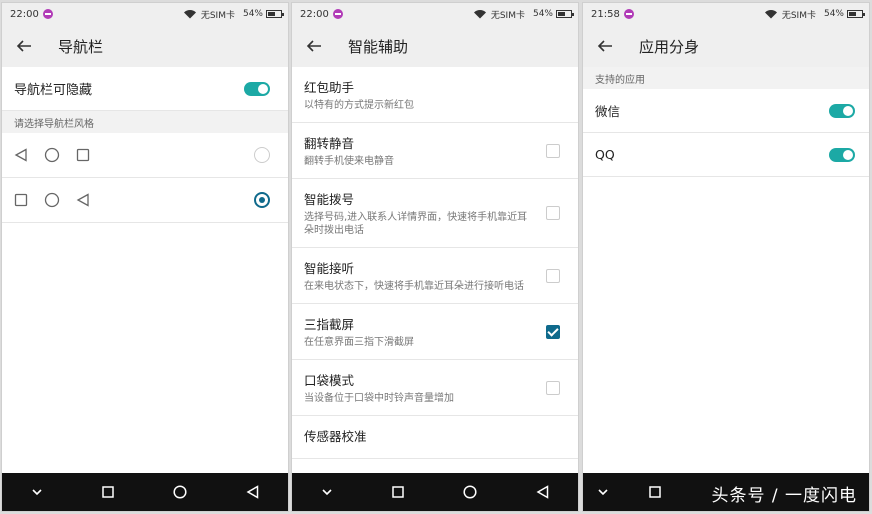 This screenshot has width=872, height=514. I want to click on settings-item-texts: 智能拨号选择号码,进入联系人详情界面，快速将手机靠近耳朵时拨出电话, so click(425, 213).